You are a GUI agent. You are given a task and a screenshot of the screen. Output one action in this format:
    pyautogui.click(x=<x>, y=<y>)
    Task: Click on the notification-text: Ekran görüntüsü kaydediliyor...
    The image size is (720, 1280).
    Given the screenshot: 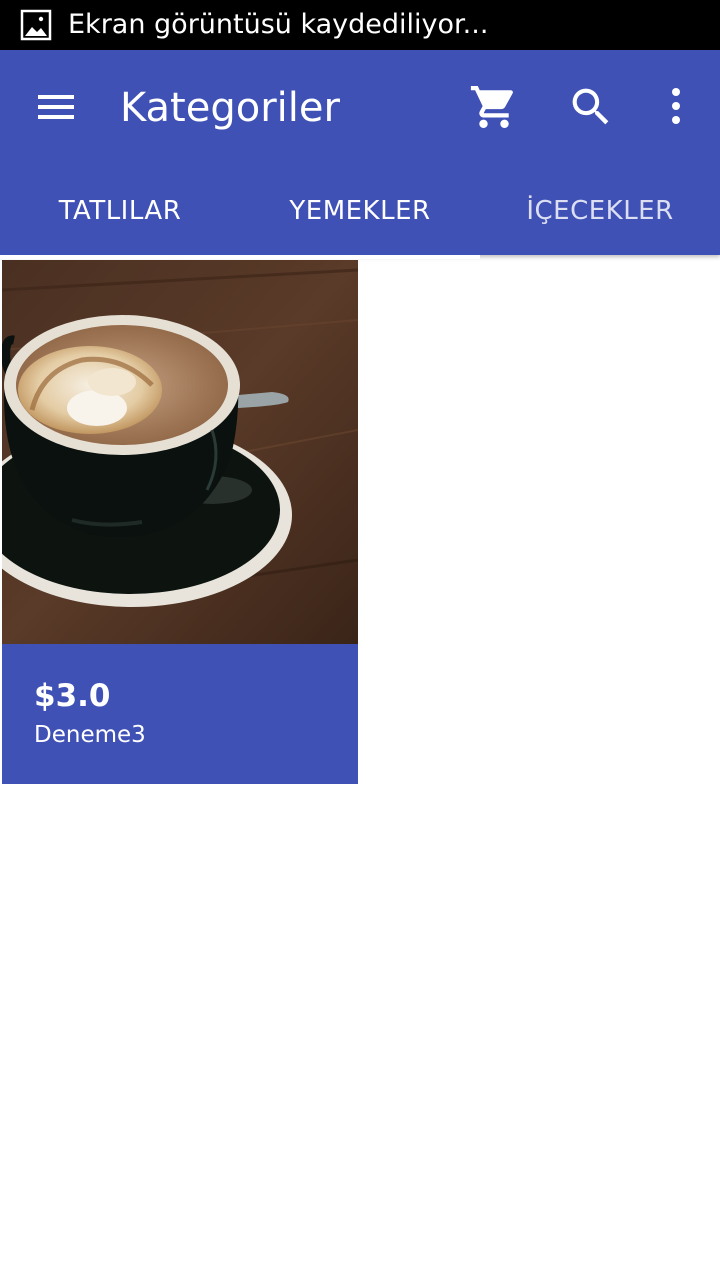 What is the action you would take?
    pyautogui.click(x=278, y=24)
    